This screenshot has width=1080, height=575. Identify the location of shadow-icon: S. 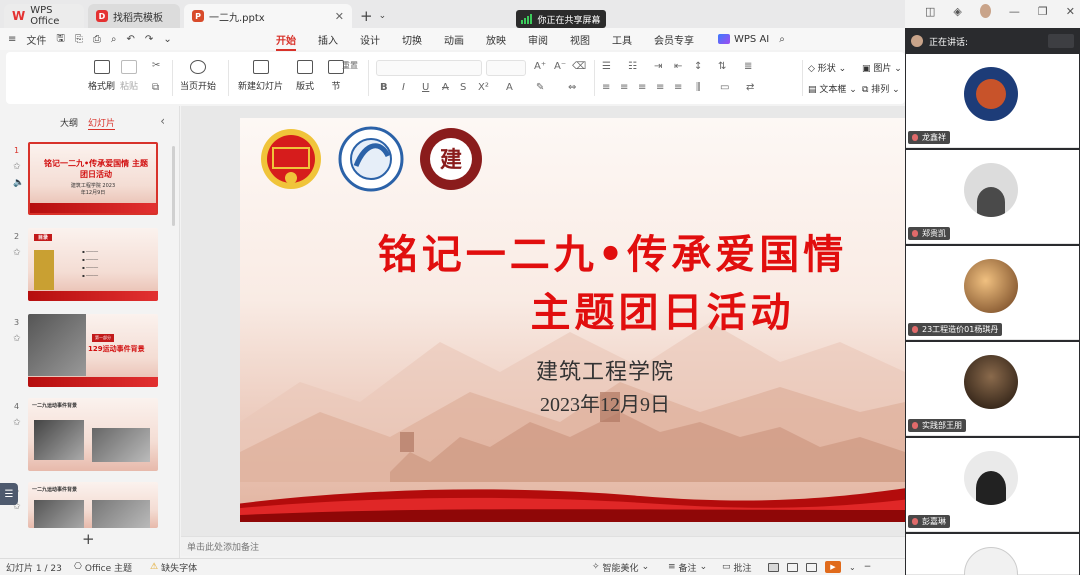
(463, 87).